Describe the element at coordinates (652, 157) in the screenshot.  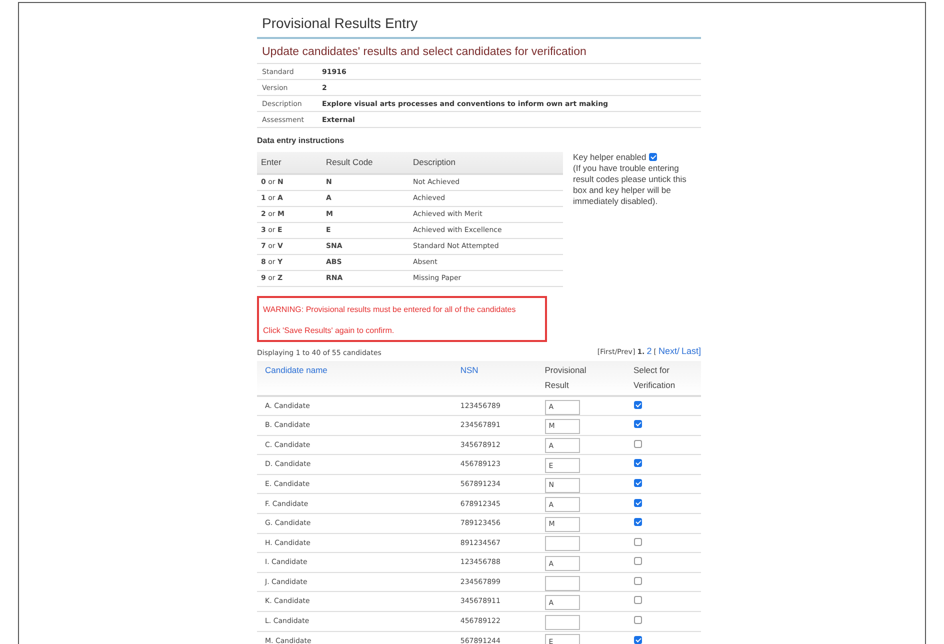
I see `key-helper-checkbox` at that location.